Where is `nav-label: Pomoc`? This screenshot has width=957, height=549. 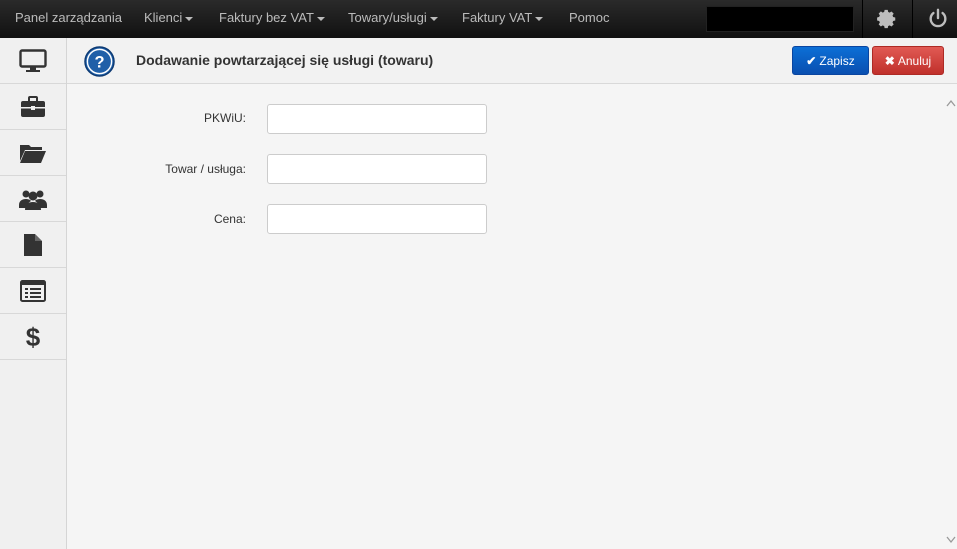 nav-label: Pomoc is located at coordinates (589, 17).